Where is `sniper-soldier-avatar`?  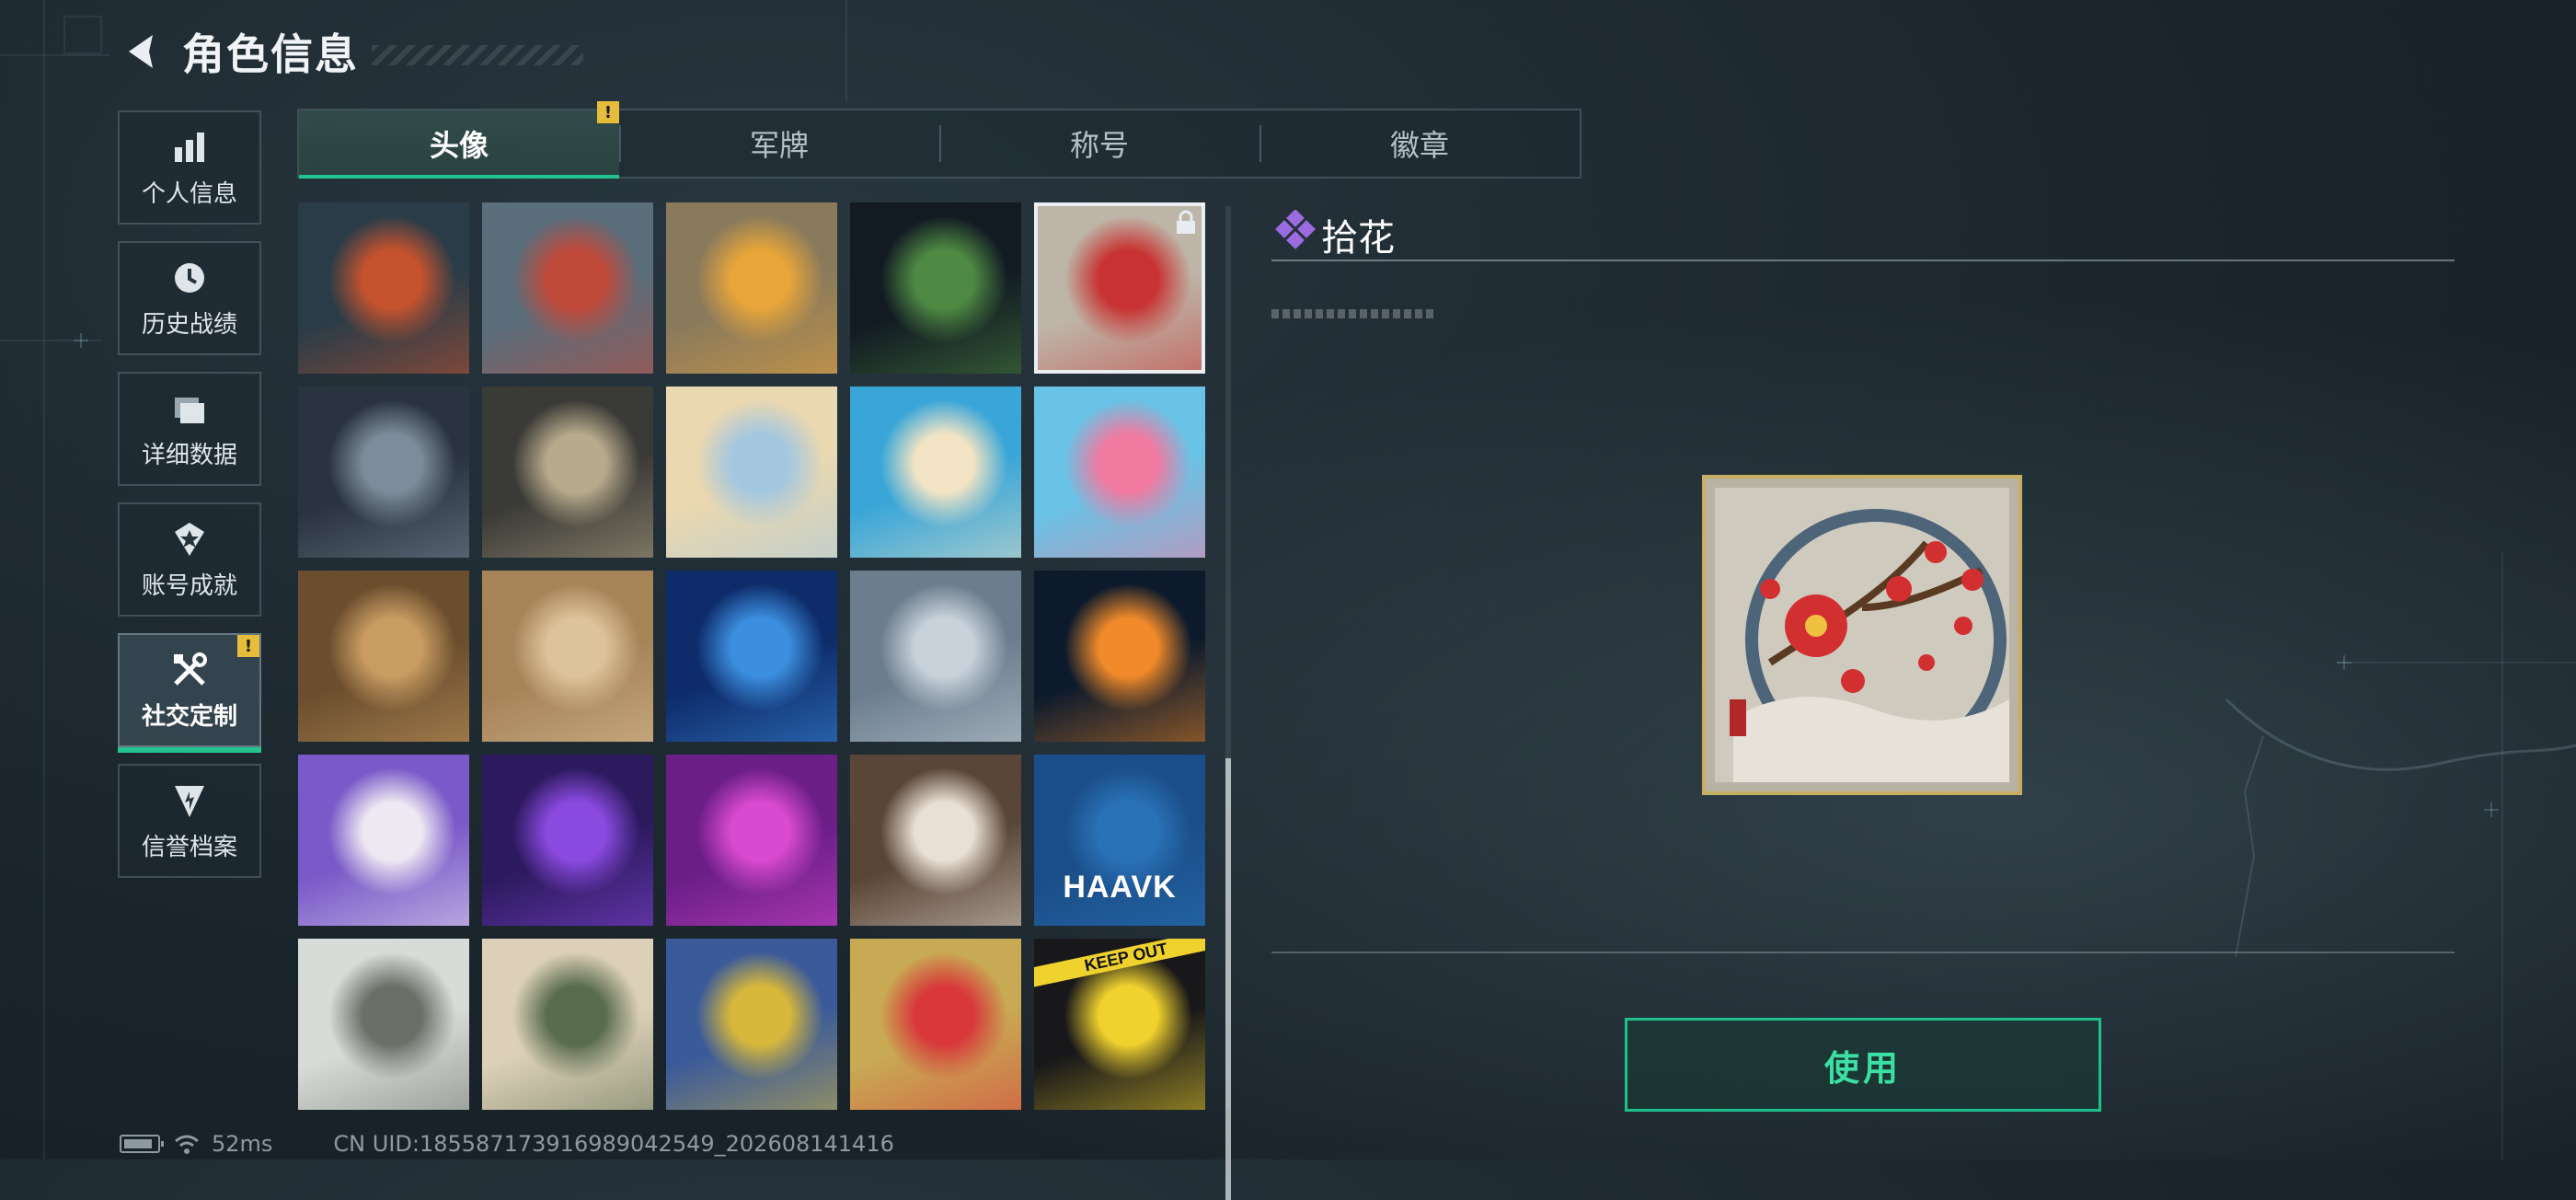 sniper-soldier-avatar is located at coordinates (383, 473).